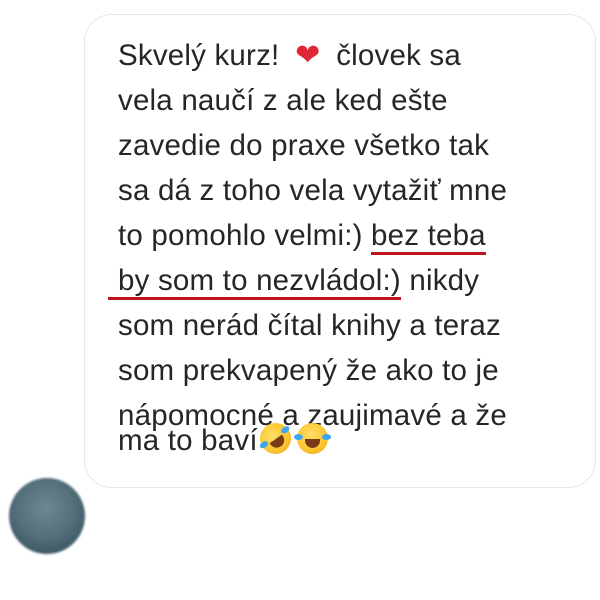  Describe the element at coordinates (440, 280) in the screenshot. I see `message-text: nikdy` at that location.